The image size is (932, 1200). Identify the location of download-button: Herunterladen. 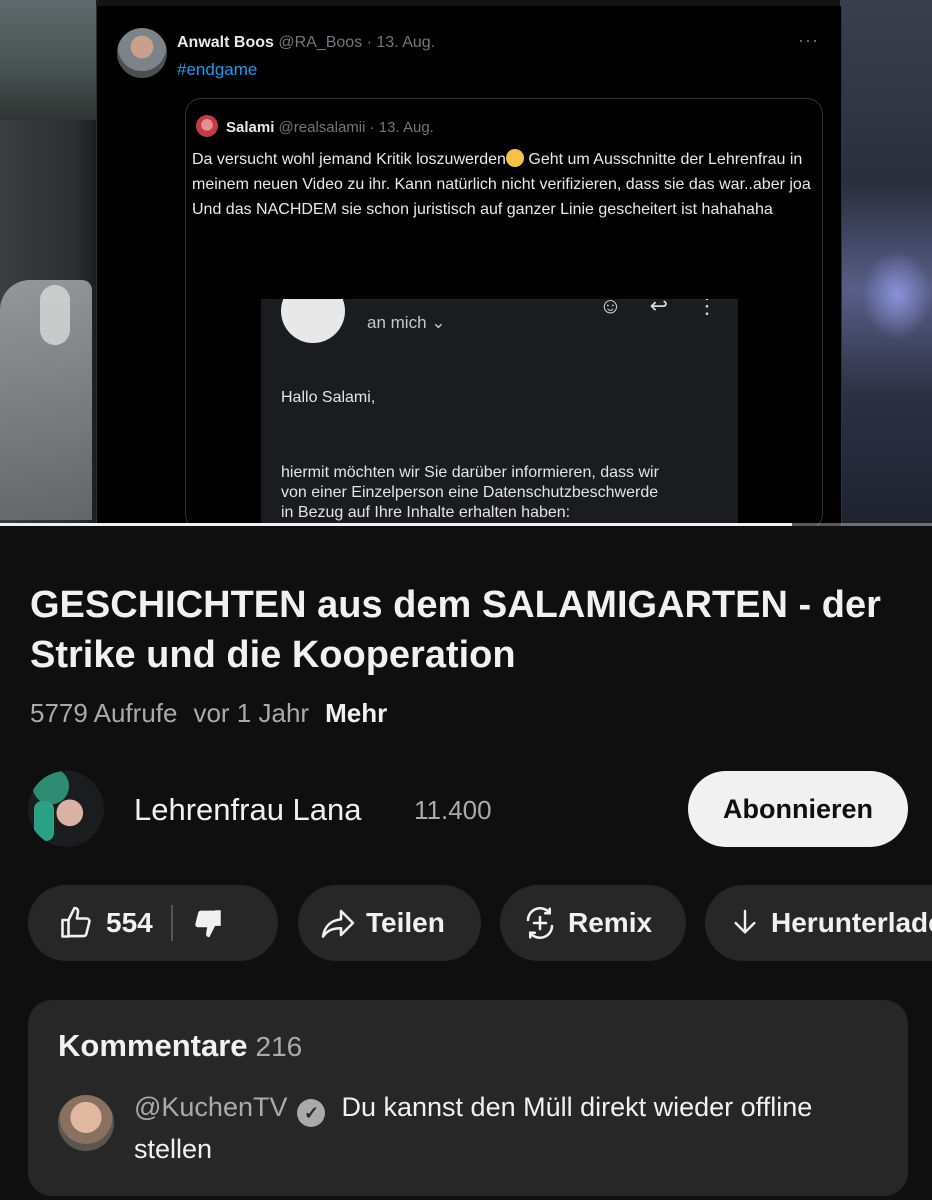
(818, 923).